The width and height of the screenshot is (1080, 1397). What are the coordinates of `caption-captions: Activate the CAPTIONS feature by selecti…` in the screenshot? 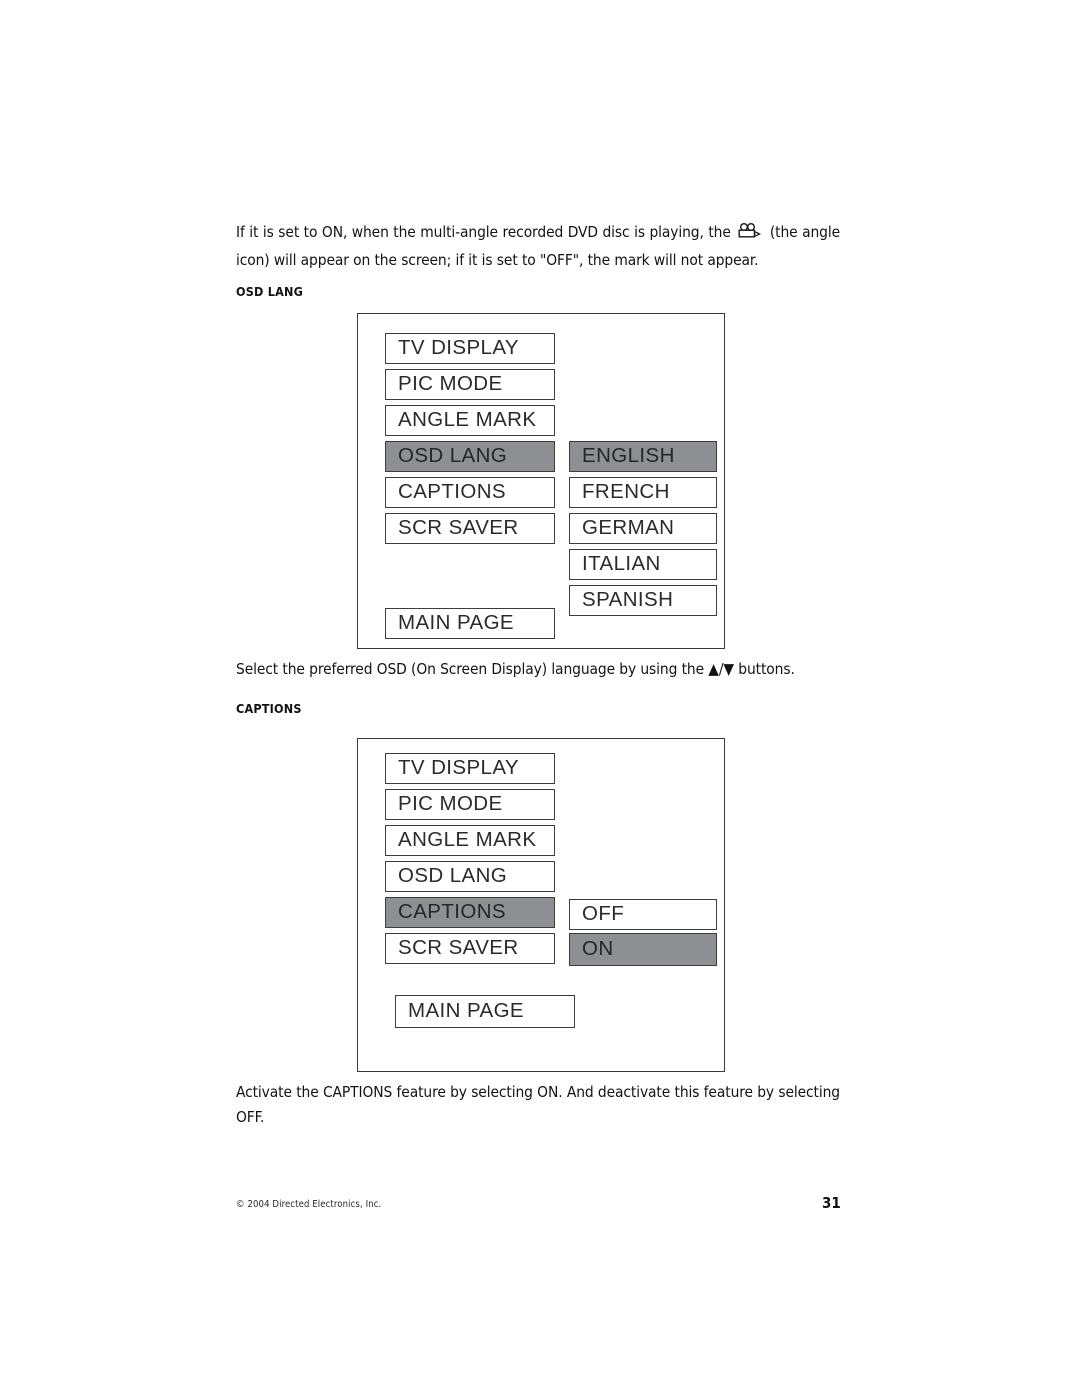 It's located at (538, 1104).